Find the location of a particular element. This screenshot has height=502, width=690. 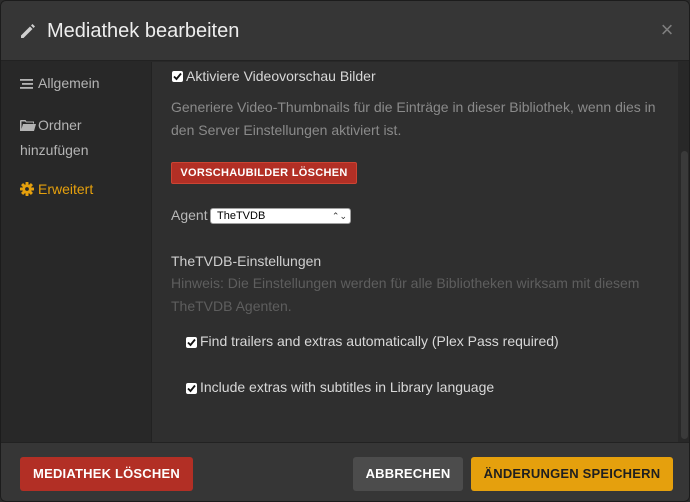

close-icon: × is located at coordinates (667, 30).